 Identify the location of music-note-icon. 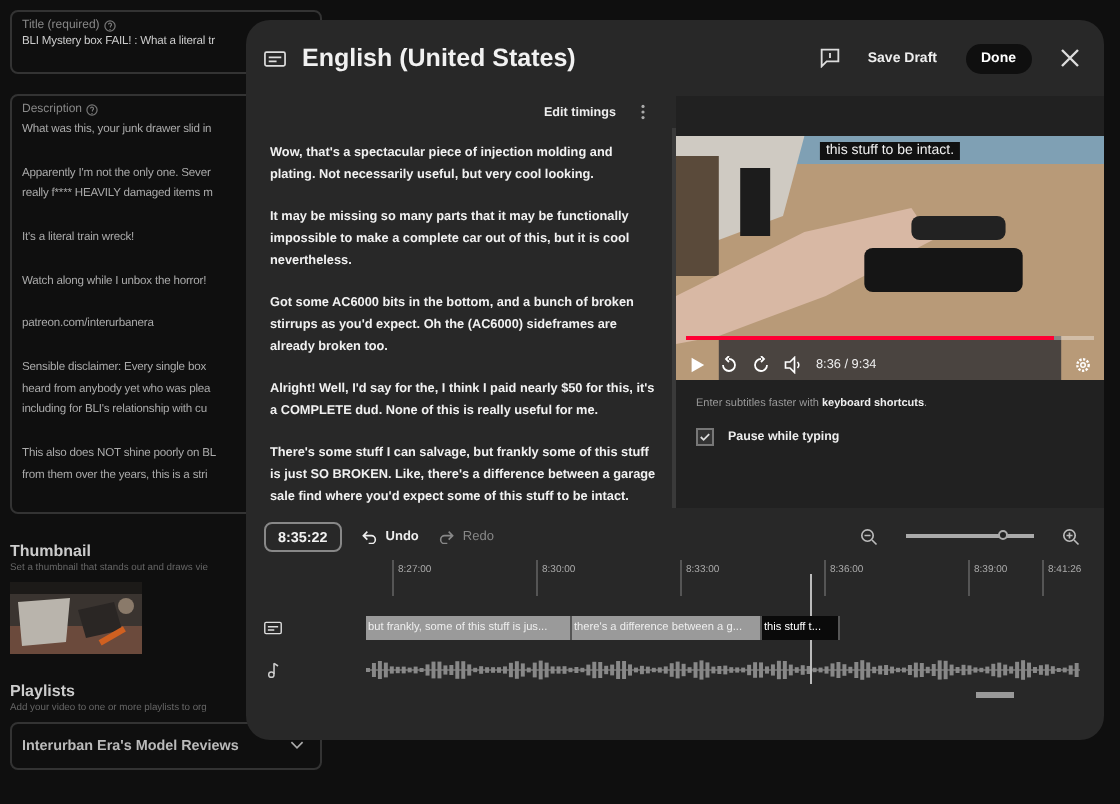
(273, 669).